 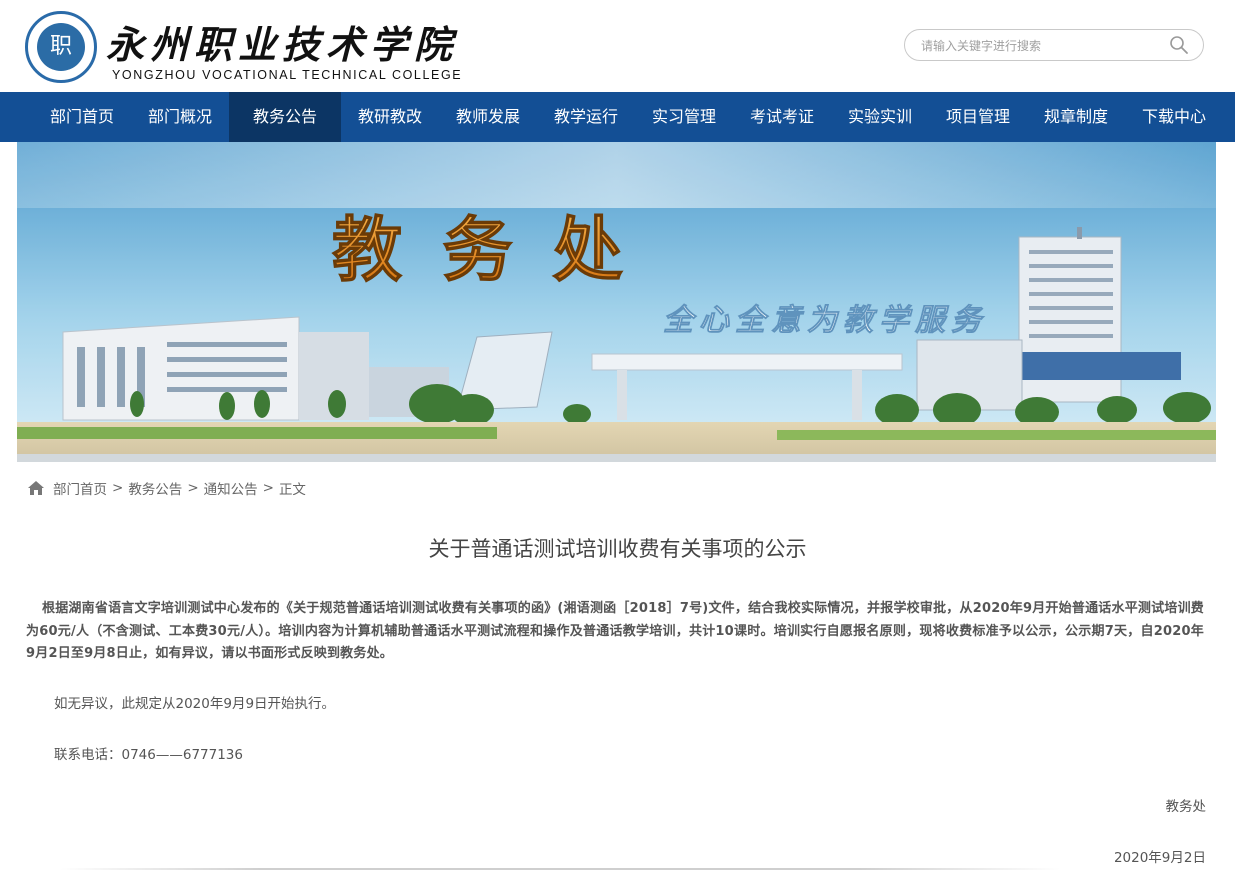 I want to click on search-box, so click(x=1054, y=45).